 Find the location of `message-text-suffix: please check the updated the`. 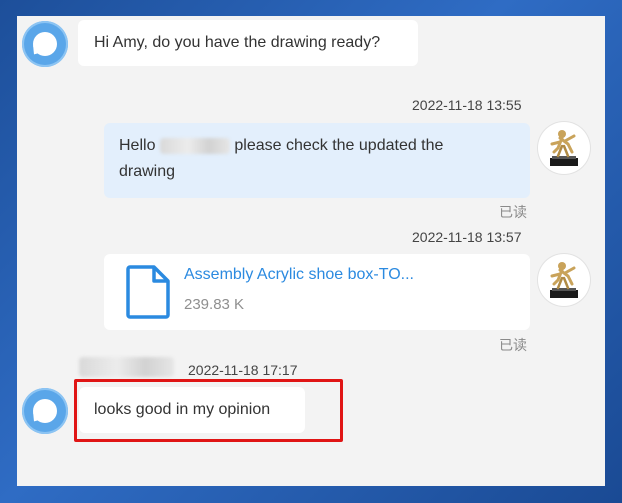

message-text-suffix: please check the updated the is located at coordinates (339, 145).